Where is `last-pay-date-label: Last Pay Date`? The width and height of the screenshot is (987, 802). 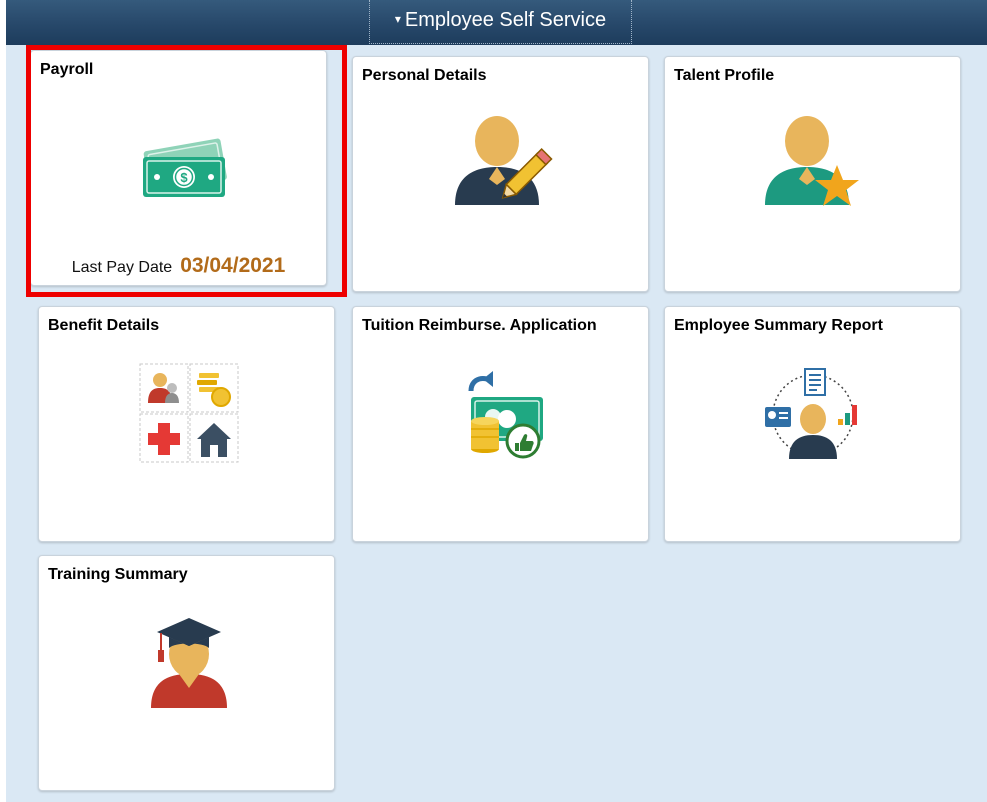 last-pay-date-label: Last Pay Date is located at coordinates (122, 267).